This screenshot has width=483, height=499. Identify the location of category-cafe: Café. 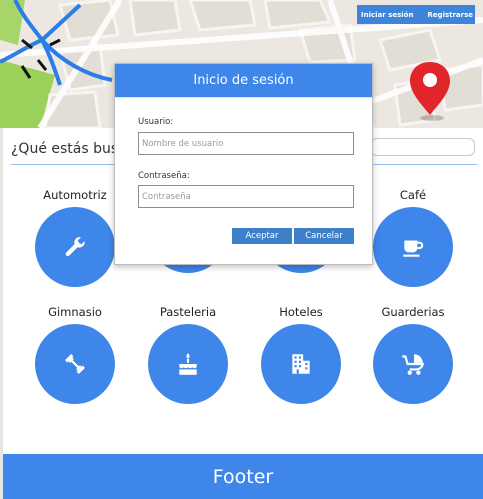
(413, 237).